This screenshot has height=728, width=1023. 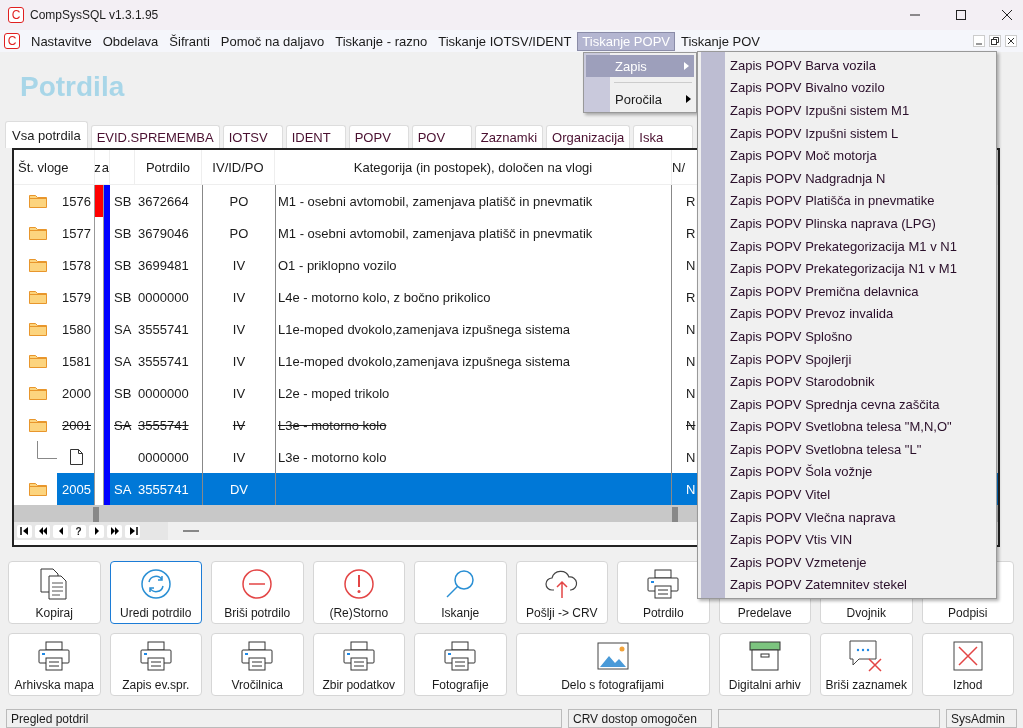 I want to click on table-cell: 1581, so click(x=76, y=361).